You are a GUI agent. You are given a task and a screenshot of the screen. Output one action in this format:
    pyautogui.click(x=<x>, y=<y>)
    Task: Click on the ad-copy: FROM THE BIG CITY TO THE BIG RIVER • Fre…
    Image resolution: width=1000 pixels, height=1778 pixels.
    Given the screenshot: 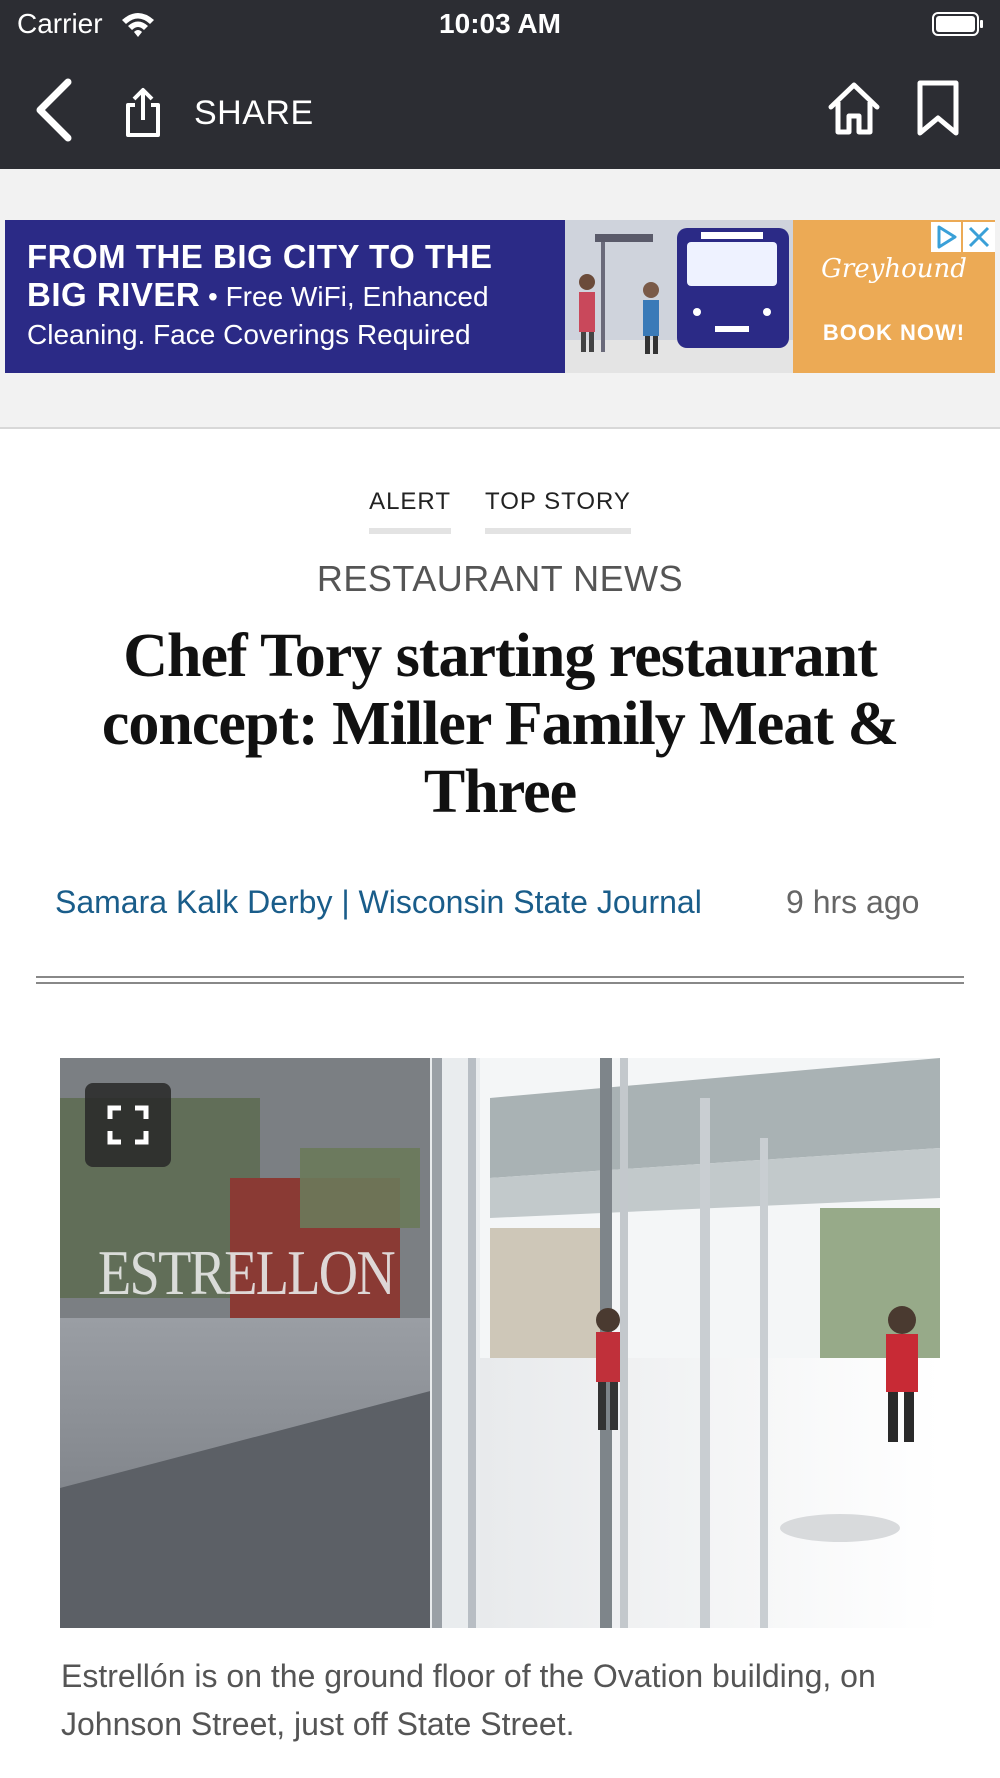 What is the action you would take?
    pyautogui.click(x=297, y=296)
    